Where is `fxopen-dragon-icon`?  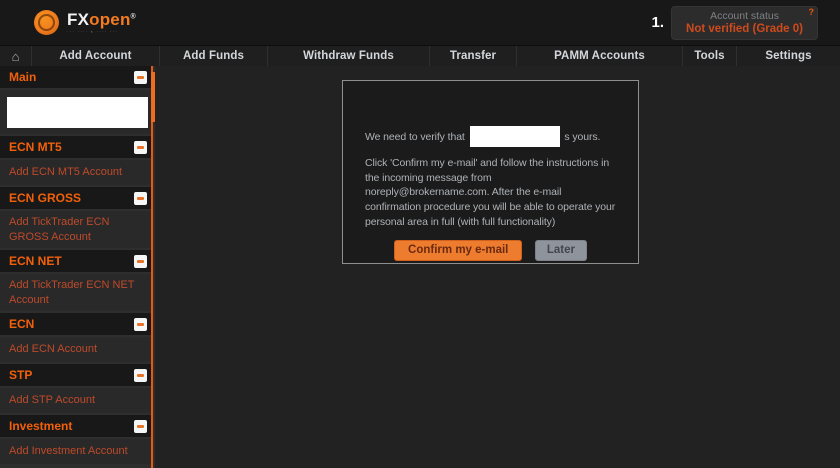 fxopen-dragon-icon is located at coordinates (46, 22).